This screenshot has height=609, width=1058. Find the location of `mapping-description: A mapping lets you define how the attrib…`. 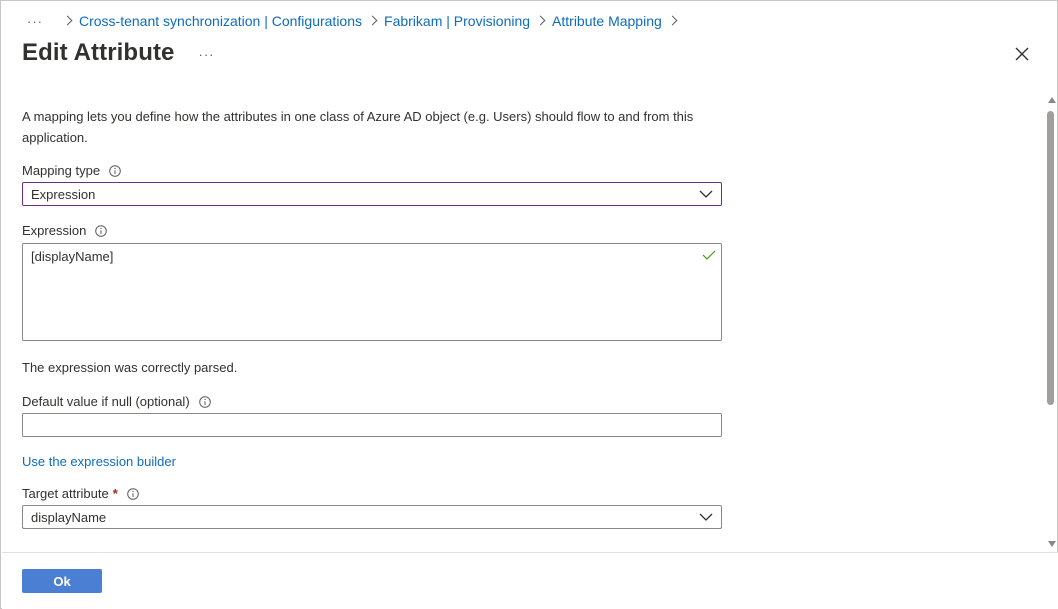

mapping-description: A mapping lets you define how the attrib… is located at coordinates (358, 127).